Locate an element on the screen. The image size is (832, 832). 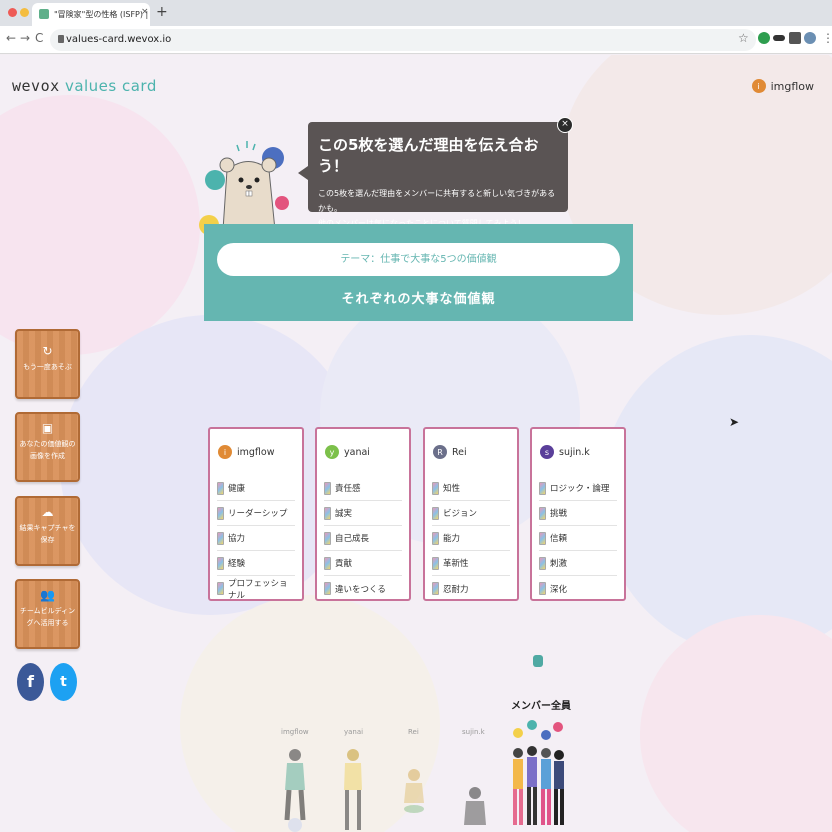
value-item: 誠実 is located at coordinates (363, 513).